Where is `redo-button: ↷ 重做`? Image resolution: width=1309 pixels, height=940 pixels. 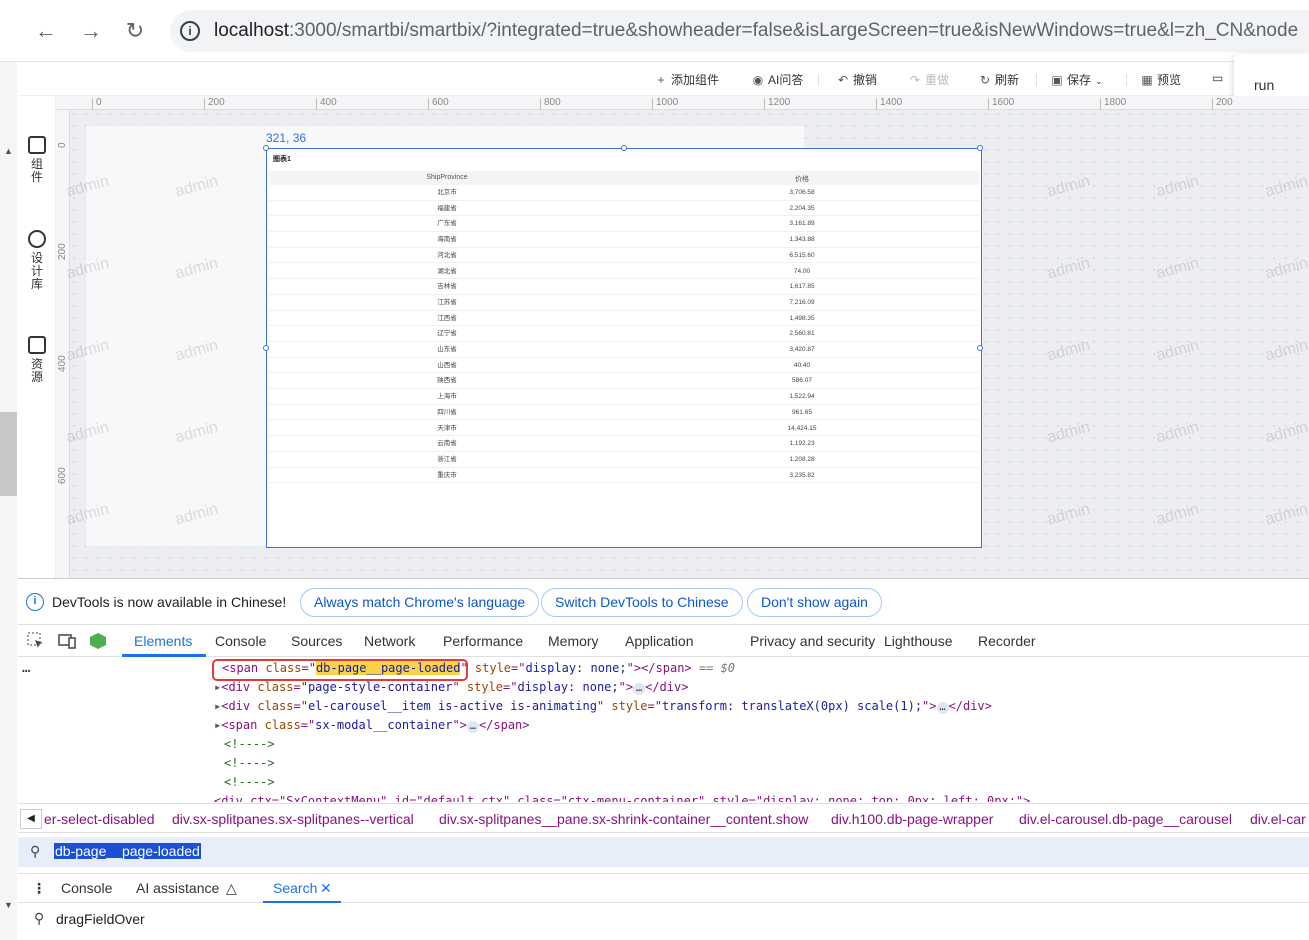
redo-button: ↷ 重做 is located at coordinates (928, 79).